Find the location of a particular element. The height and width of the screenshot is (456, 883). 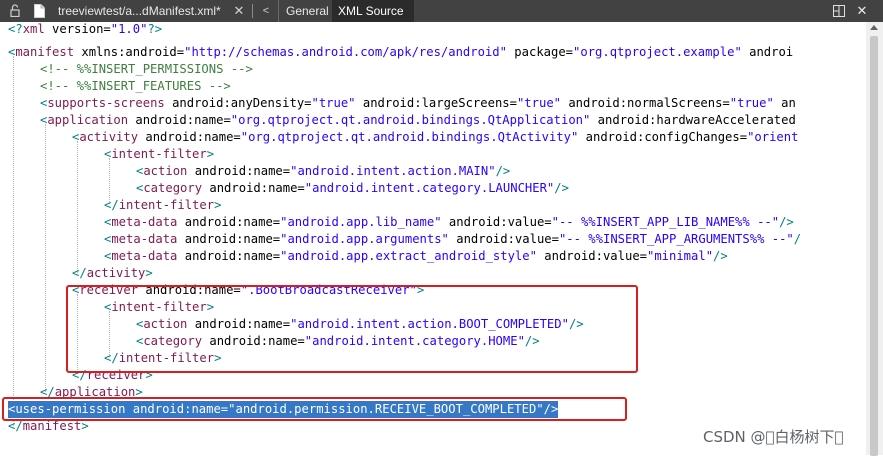

code-line-xml-declaration: <?xml version="1.0"?> is located at coordinates (85, 29).